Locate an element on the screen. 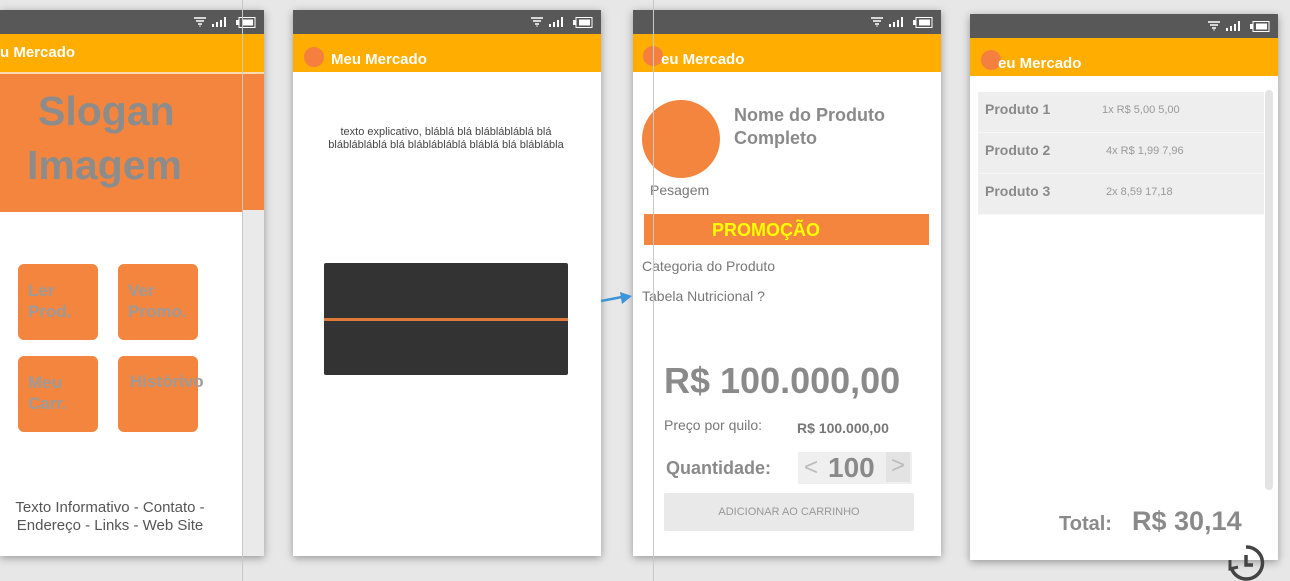  read-products-button: Ler Prod. is located at coordinates (58, 302).